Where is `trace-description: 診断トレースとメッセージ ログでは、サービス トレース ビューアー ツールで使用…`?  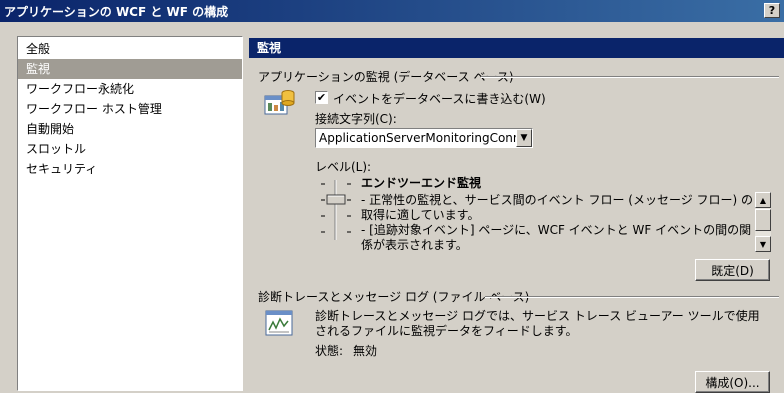
trace-description: 診断トレースとメッセージ ログでは、サービス トレース ビューアー ツールで使用… is located at coordinates (537, 323).